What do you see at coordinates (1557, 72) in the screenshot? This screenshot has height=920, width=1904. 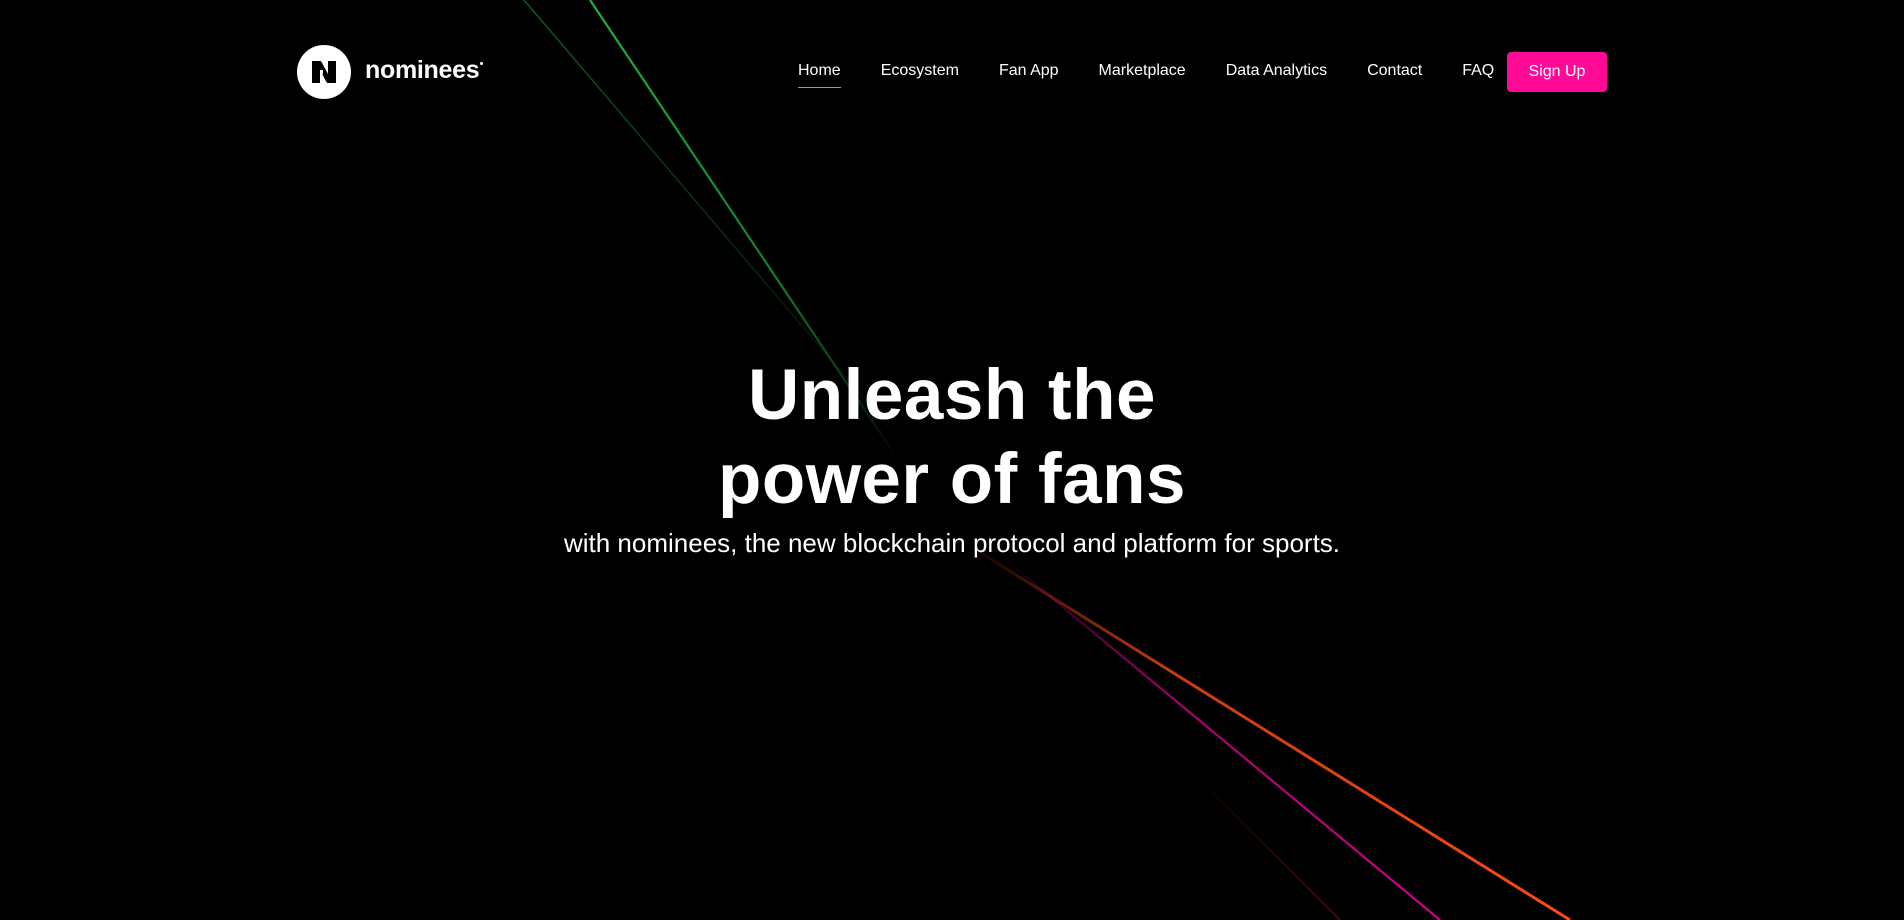 I see `sign-up-button: Sign Up` at bounding box center [1557, 72].